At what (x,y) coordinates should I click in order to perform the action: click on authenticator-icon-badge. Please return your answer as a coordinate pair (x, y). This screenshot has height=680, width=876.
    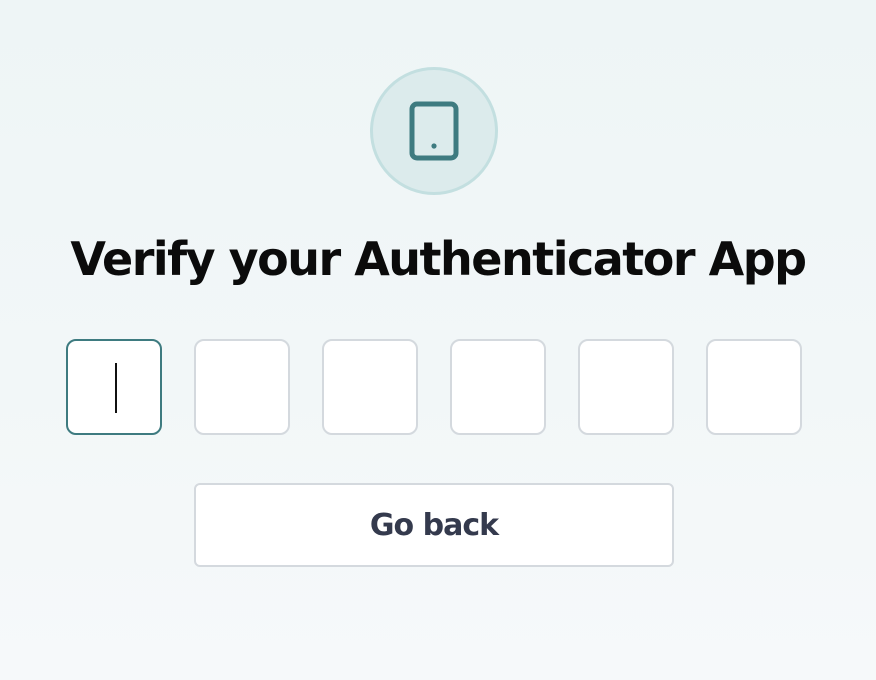
    Looking at the image, I should click on (434, 131).